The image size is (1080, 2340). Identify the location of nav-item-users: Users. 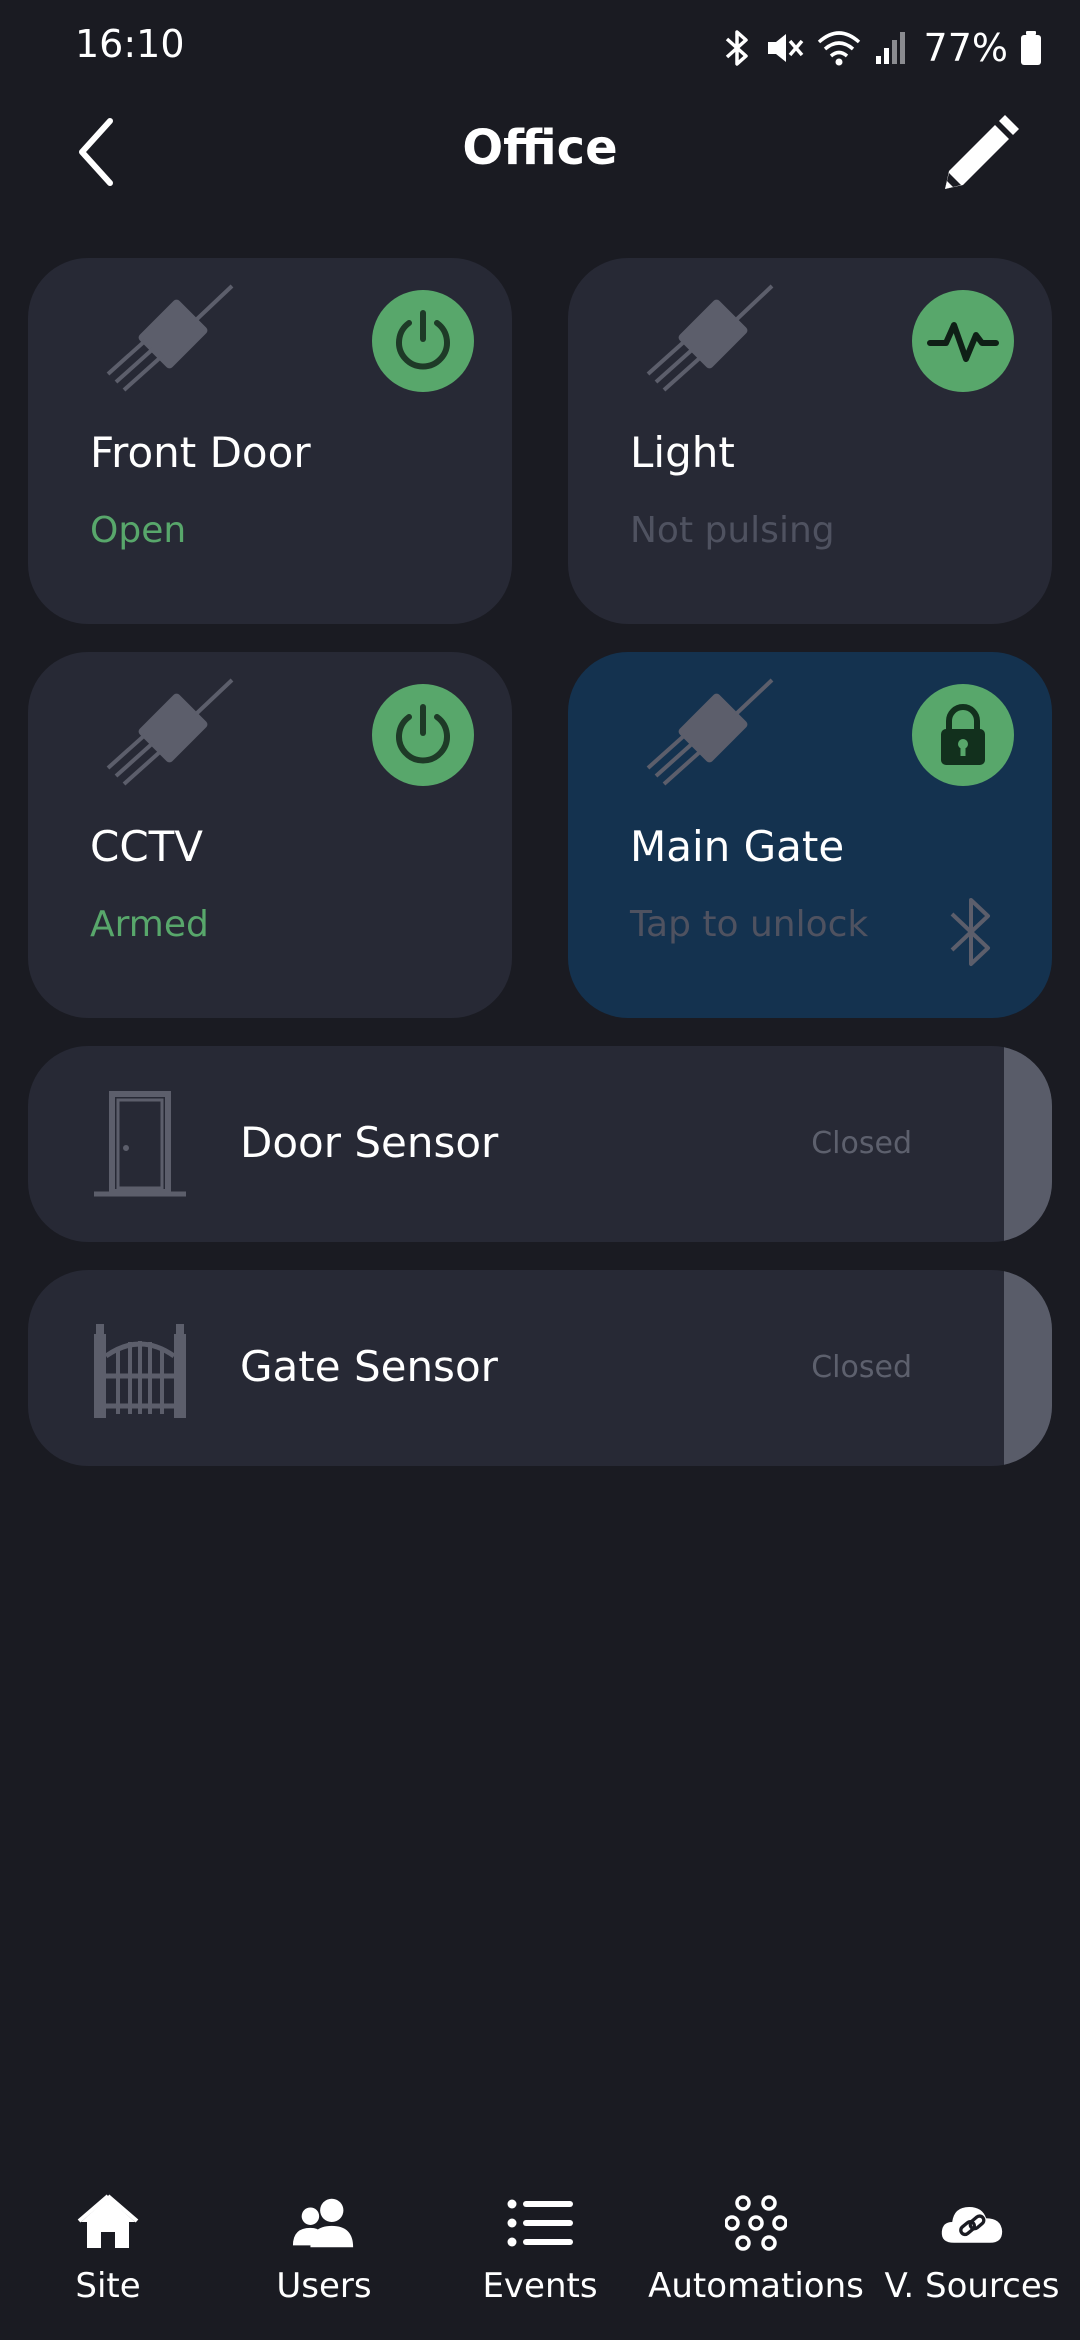
(324, 2250).